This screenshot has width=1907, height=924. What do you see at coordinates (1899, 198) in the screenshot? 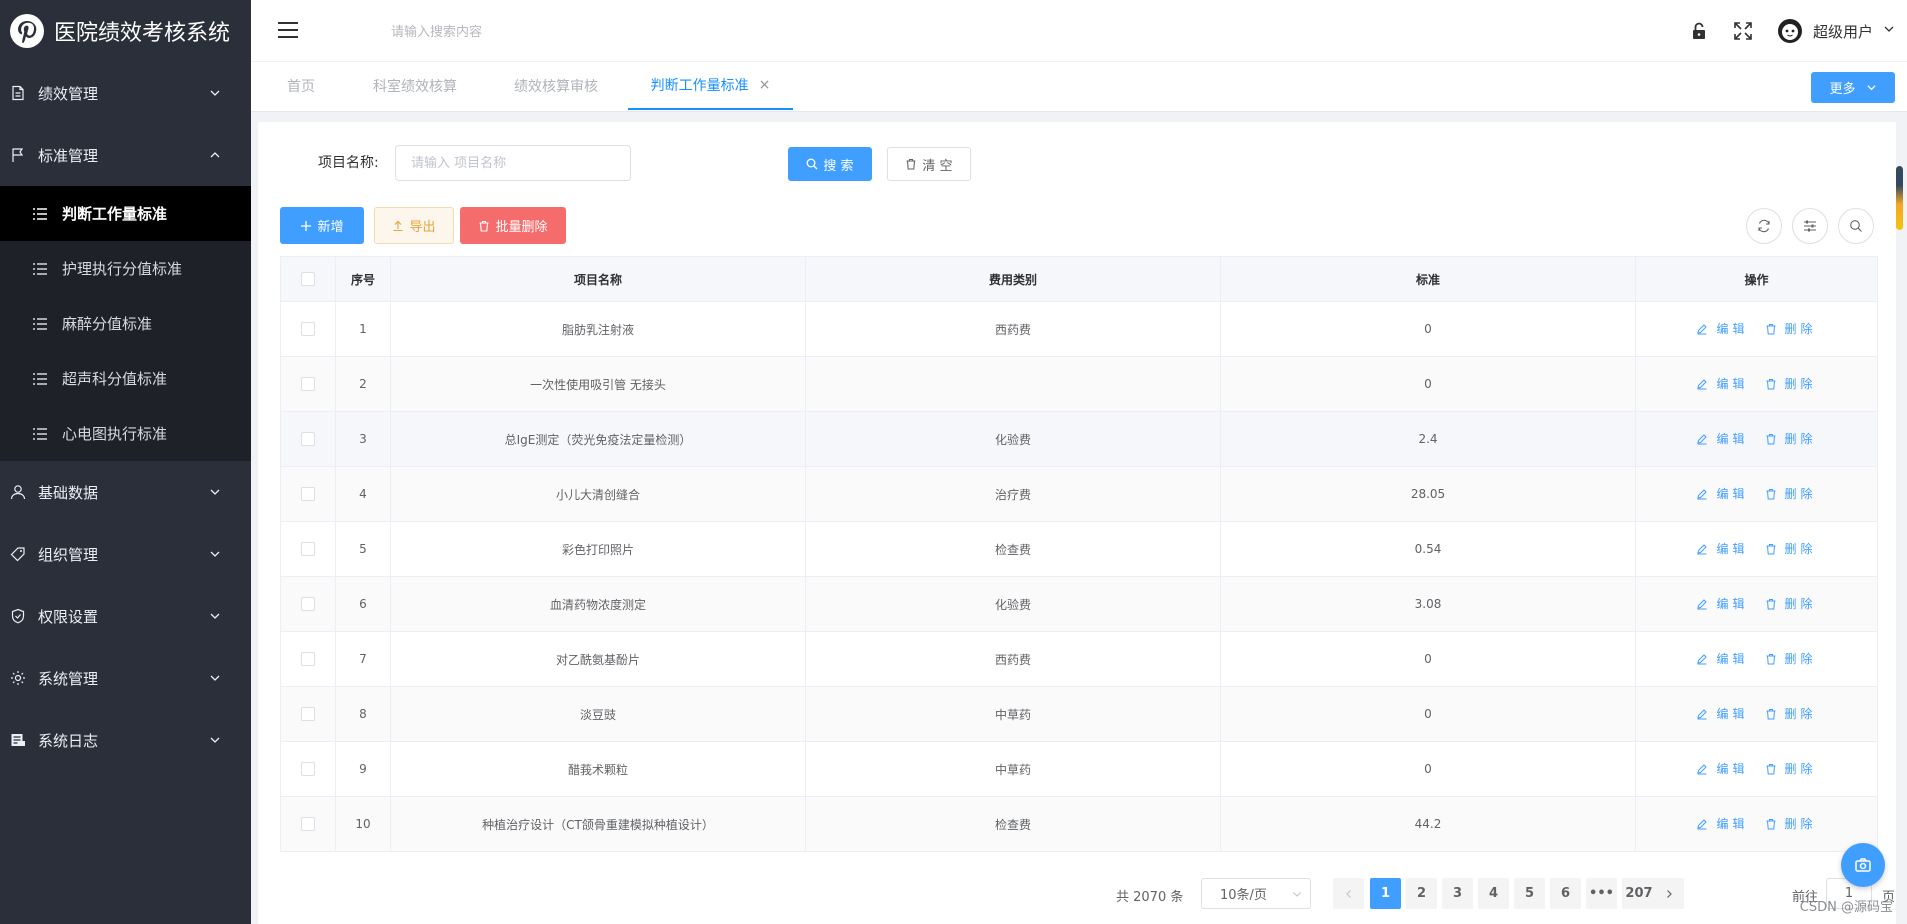
I see `scrollbar-thumb` at bounding box center [1899, 198].